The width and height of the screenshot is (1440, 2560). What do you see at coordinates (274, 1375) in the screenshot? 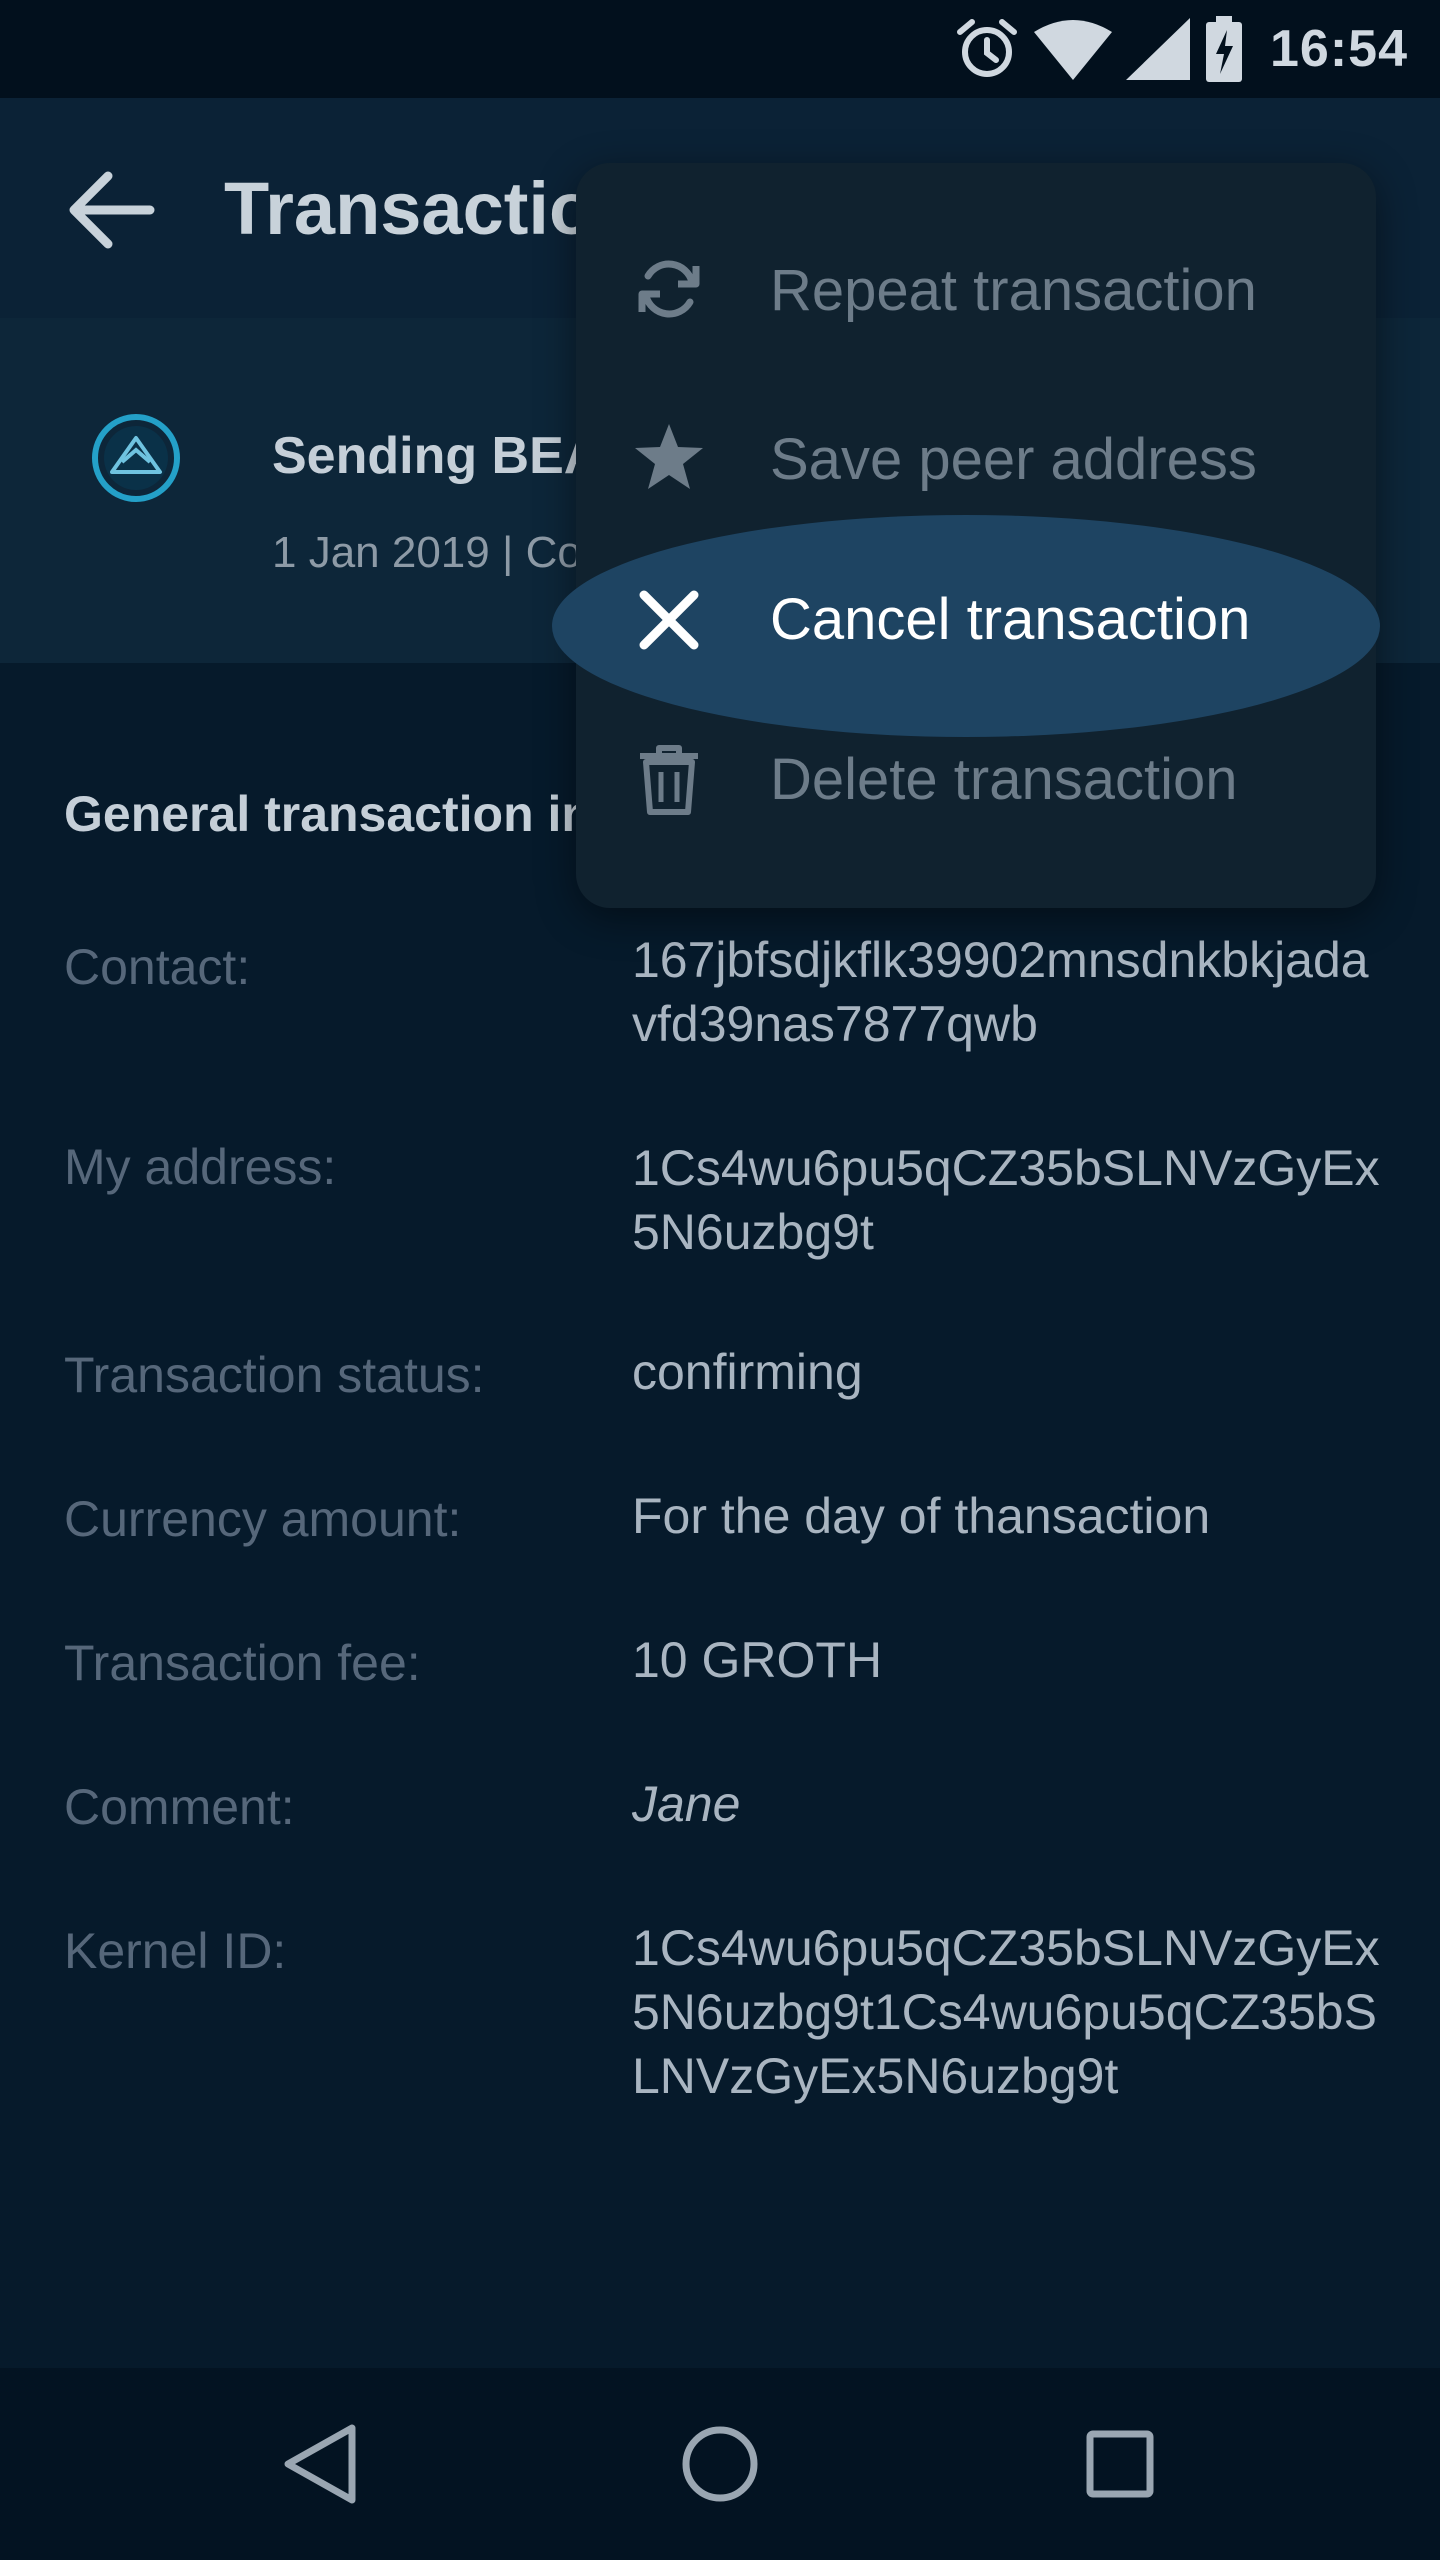
I see `transaction-status-label: Transaction status:` at bounding box center [274, 1375].